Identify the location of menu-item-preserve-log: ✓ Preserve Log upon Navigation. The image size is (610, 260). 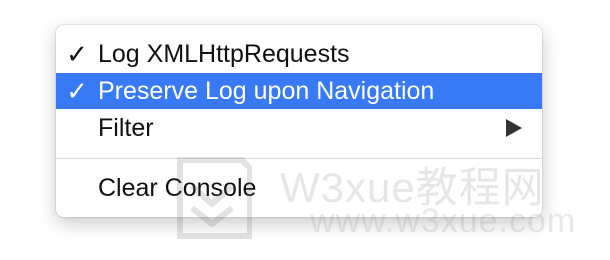
(299, 91).